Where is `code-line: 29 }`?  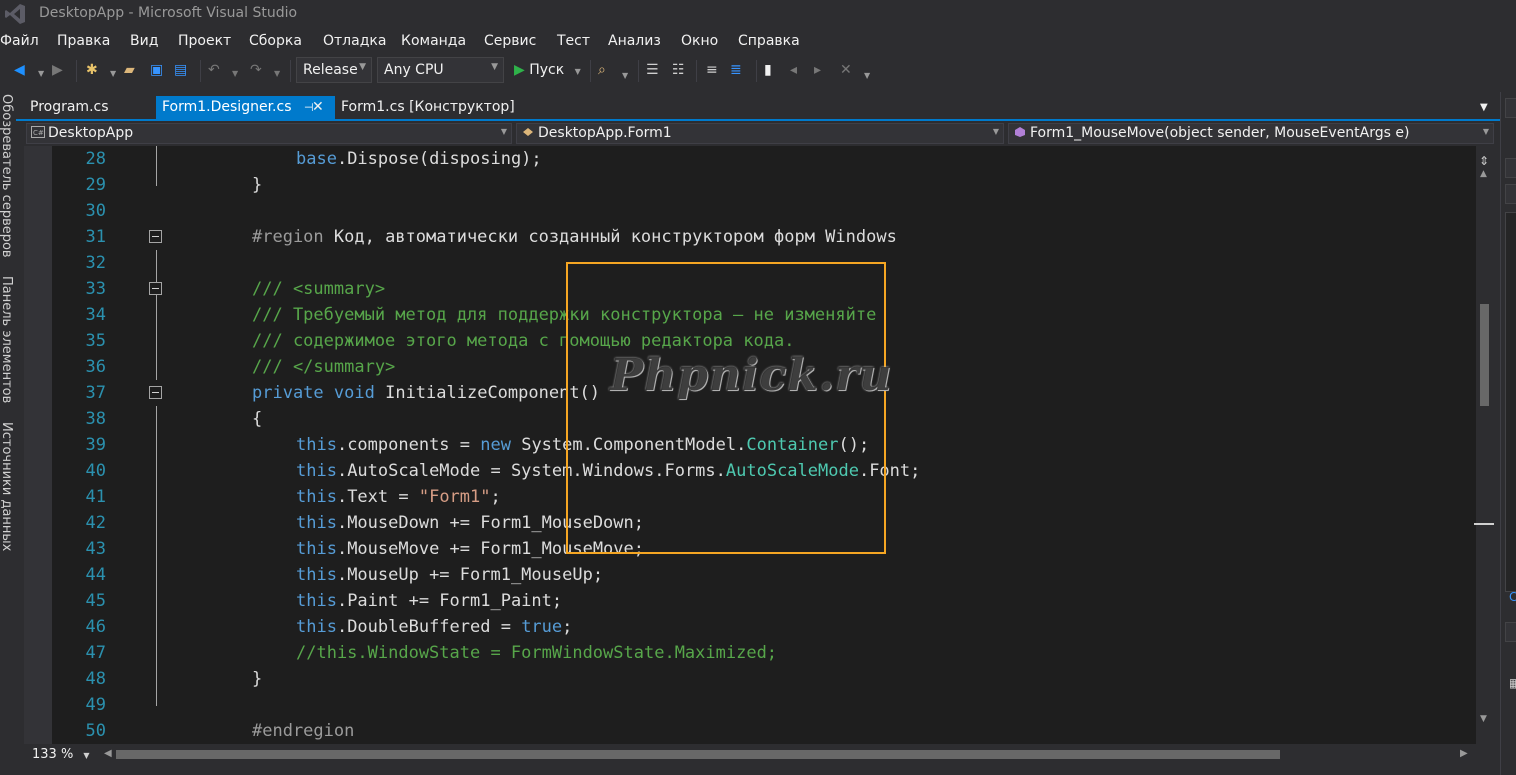 code-line: 29 } is located at coordinates (750, 185).